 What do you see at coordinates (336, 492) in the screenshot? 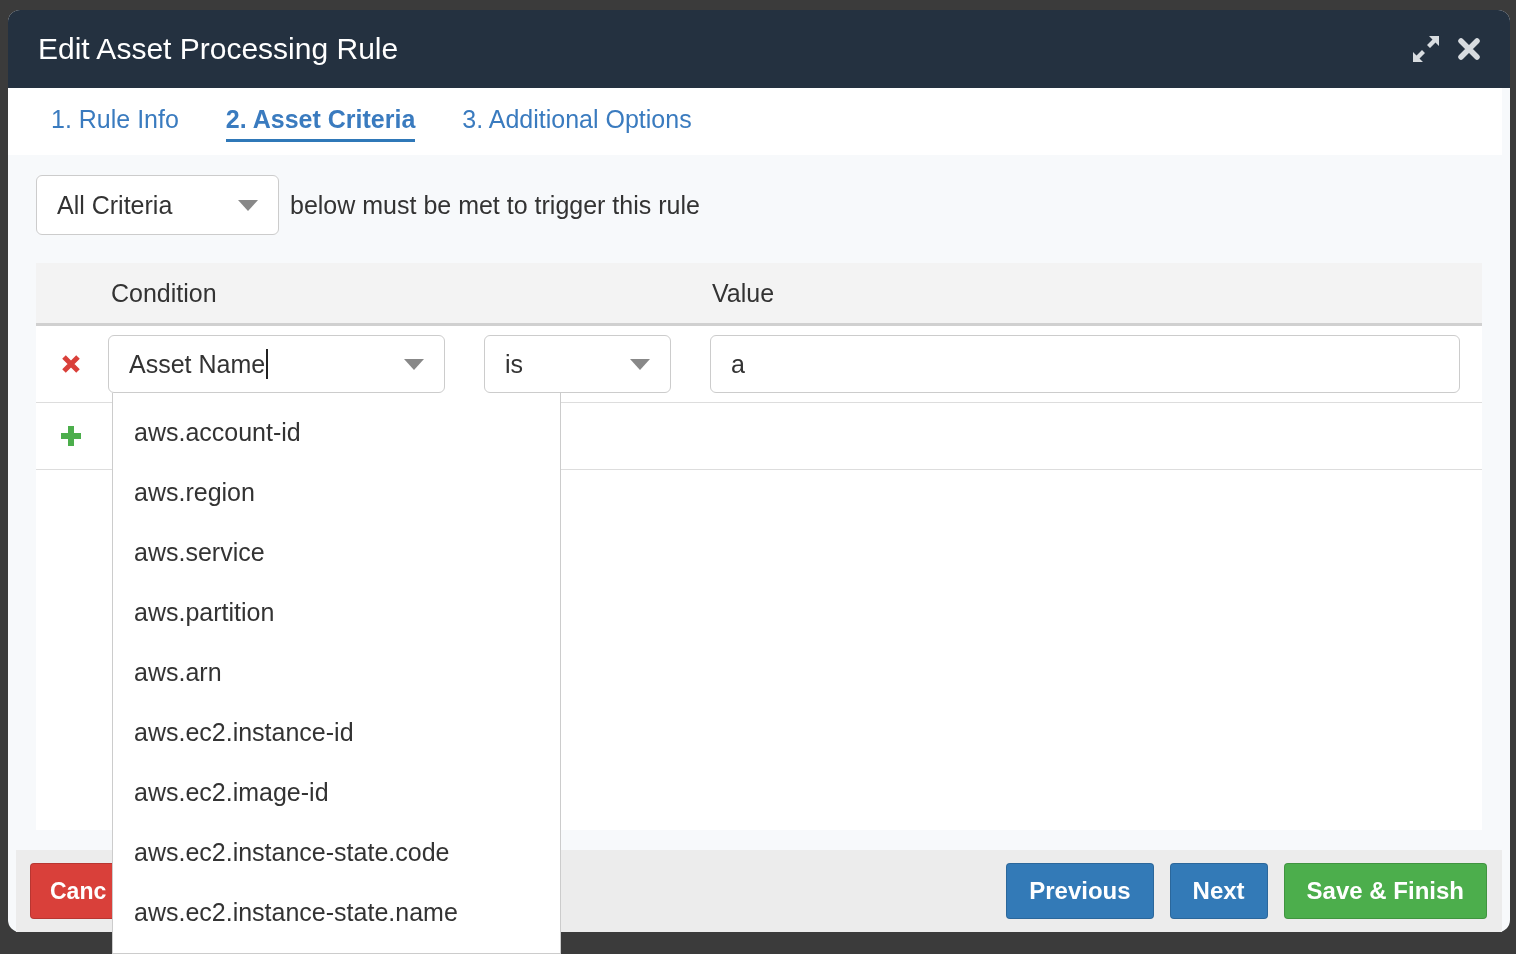
I see `dropdown-option: aws.region` at bounding box center [336, 492].